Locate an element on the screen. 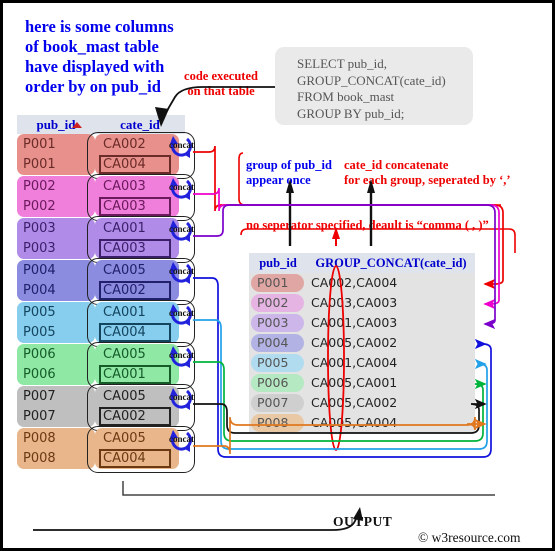  source-group-row: P007 P007 CA005 CA002 concat is located at coordinates (106, 407).